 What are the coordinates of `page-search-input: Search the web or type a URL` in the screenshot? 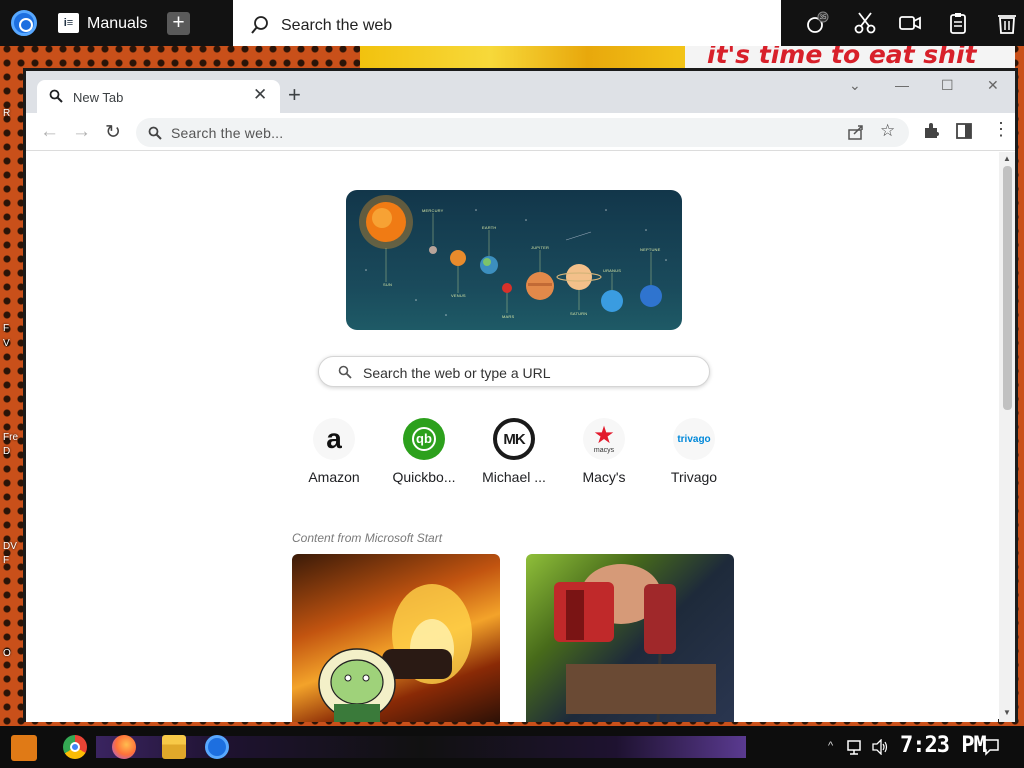 It's located at (514, 371).